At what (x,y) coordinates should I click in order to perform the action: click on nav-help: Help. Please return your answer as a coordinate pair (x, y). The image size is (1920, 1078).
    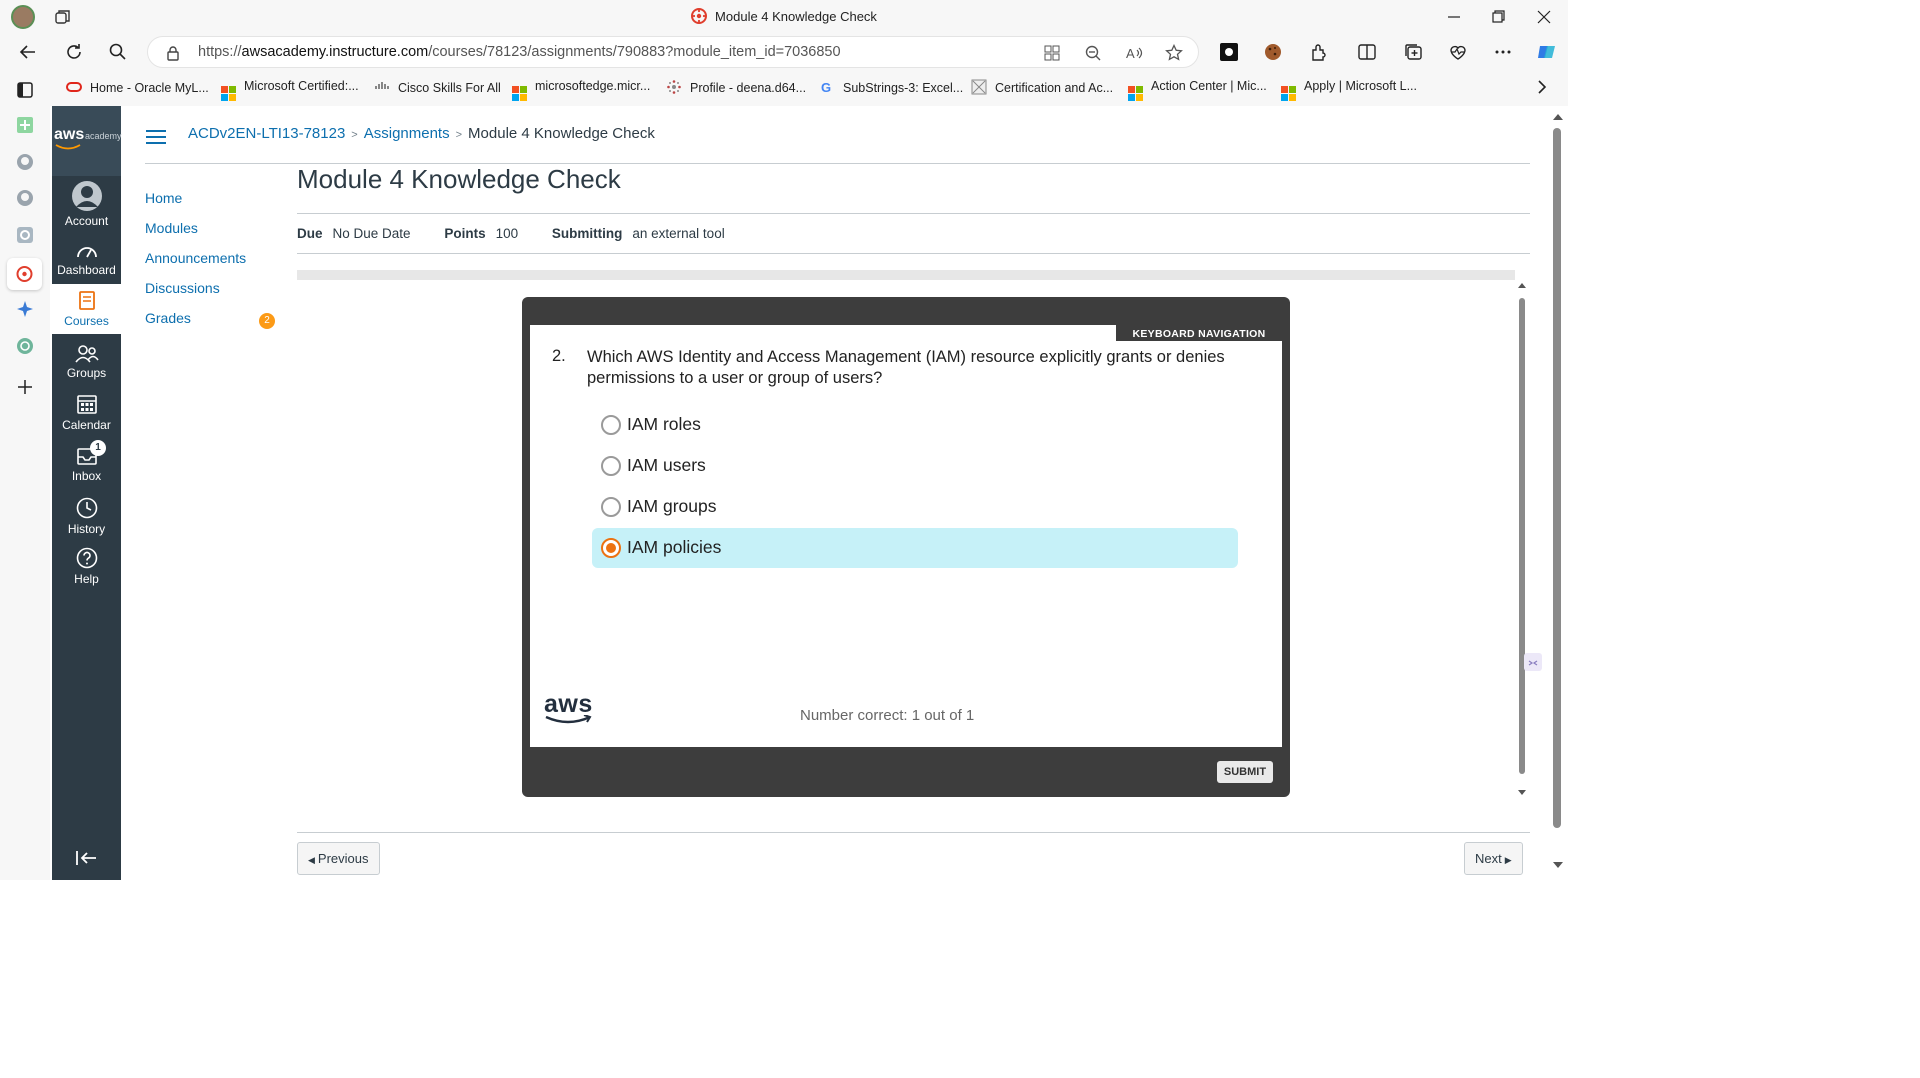
    Looking at the image, I should click on (86, 566).